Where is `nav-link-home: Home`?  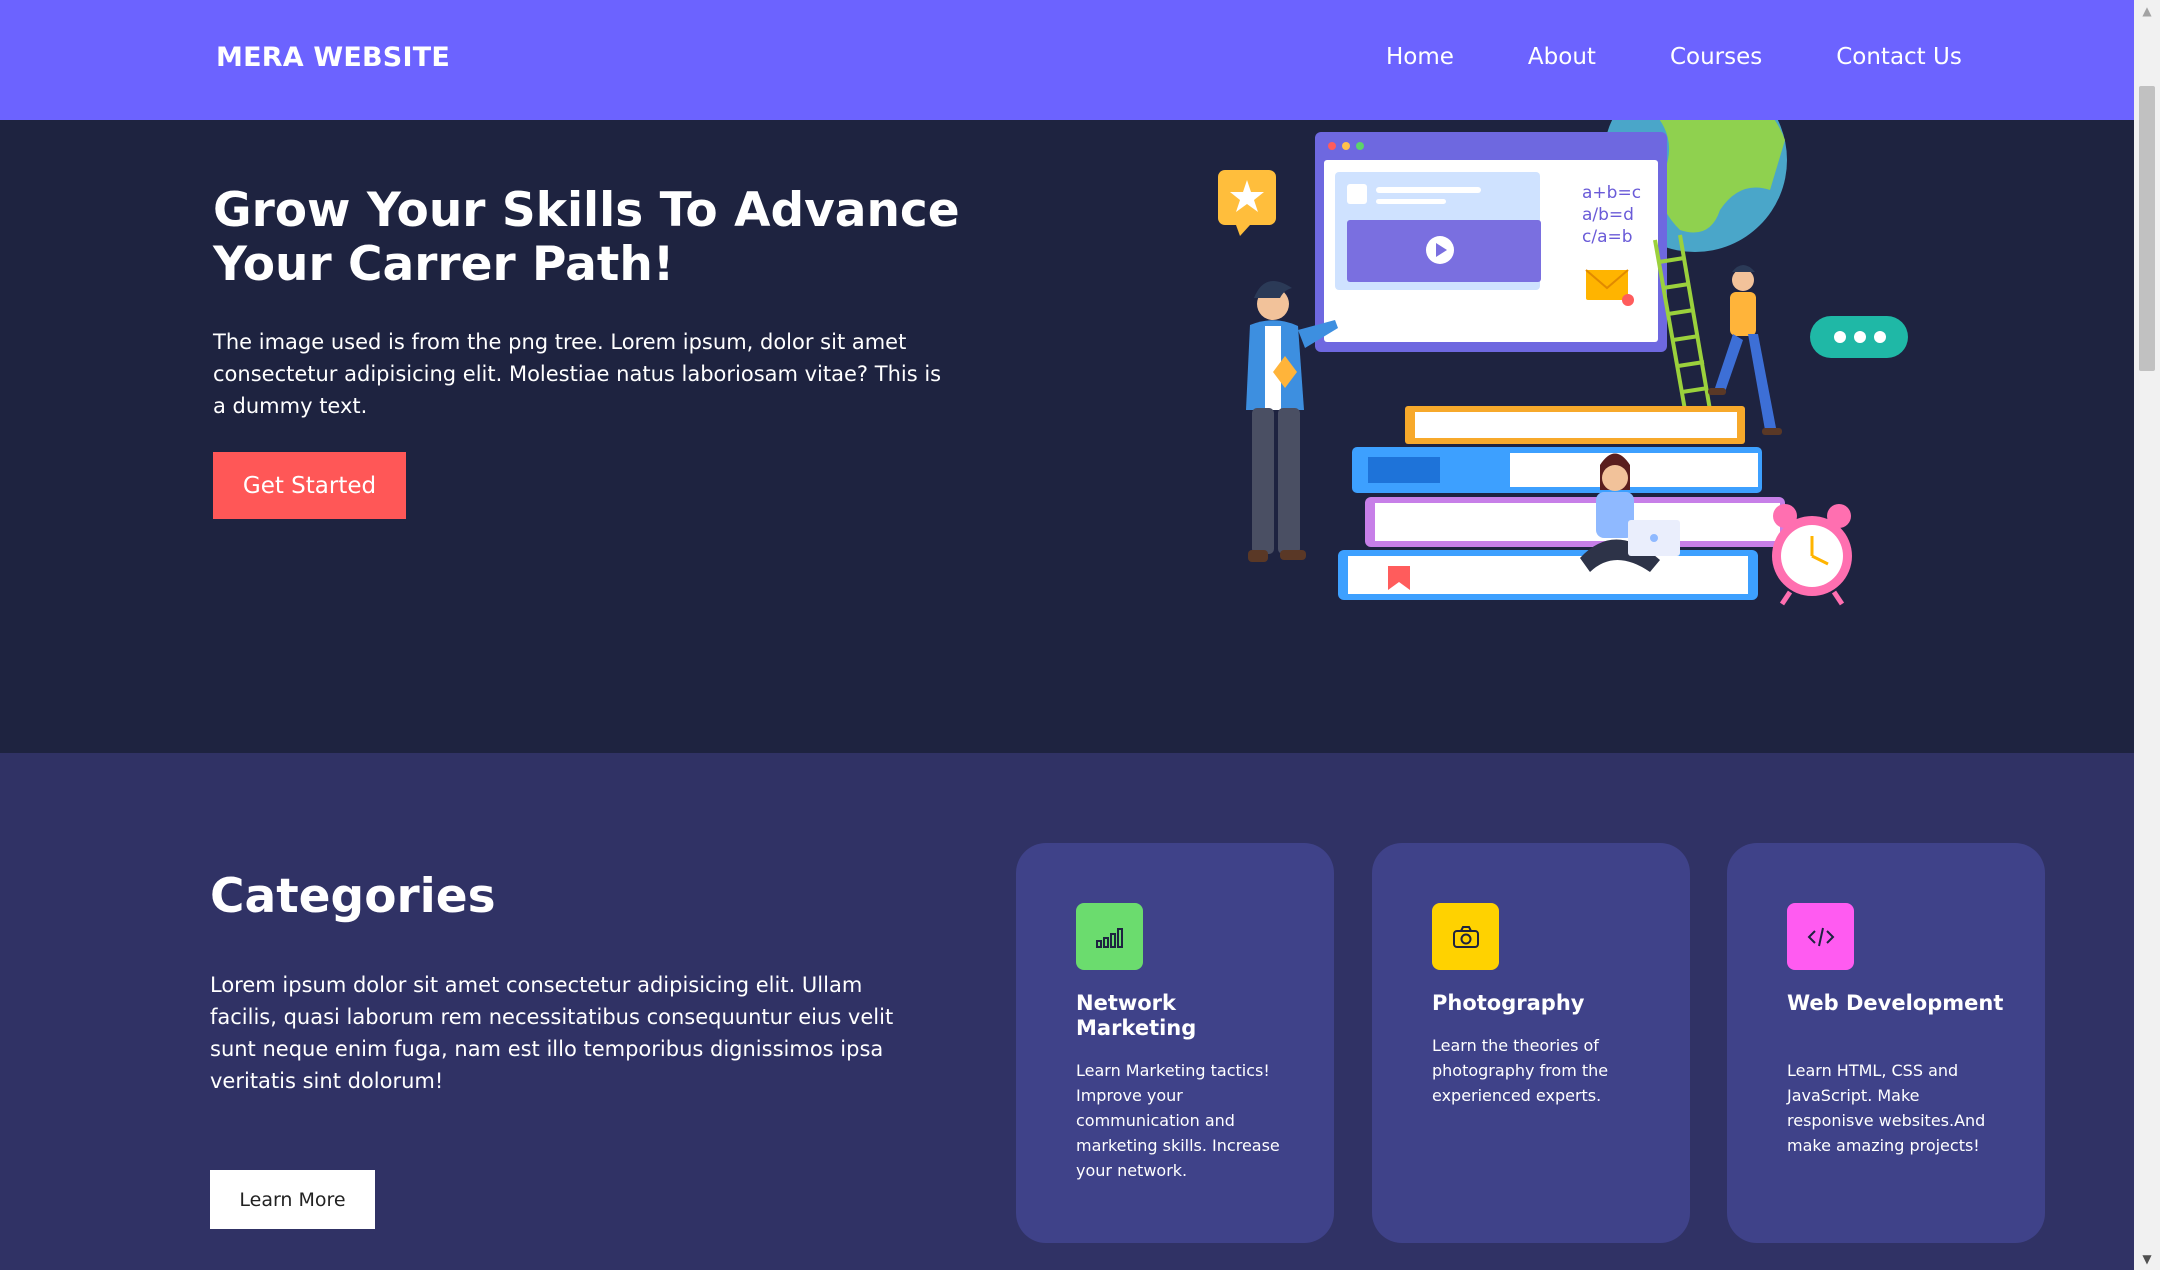 nav-link-home: Home is located at coordinates (1420, 57).